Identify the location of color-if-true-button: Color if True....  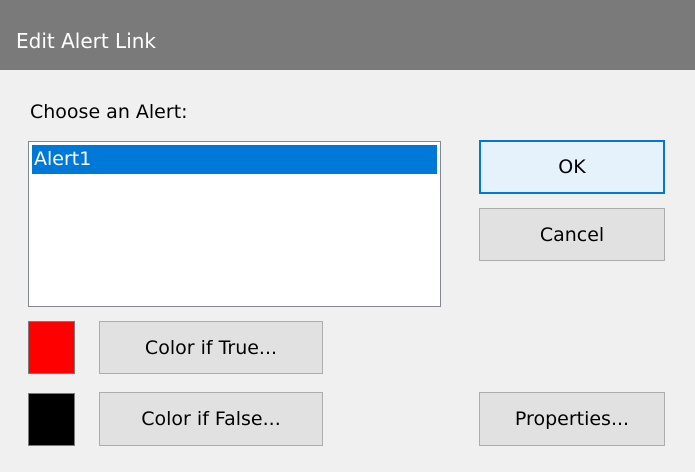
(211, 347).